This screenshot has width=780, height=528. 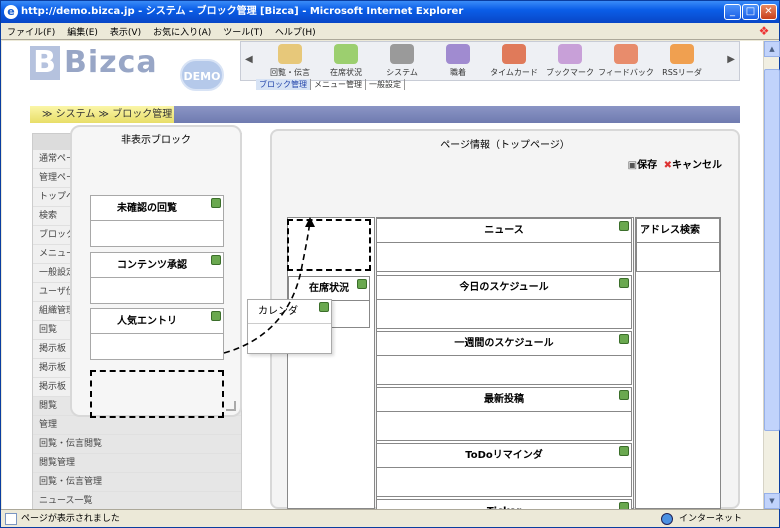 What do you see at coordinates (458, 54) in the screenshot?
I see `org-icon` at bounding box center [458, 54].